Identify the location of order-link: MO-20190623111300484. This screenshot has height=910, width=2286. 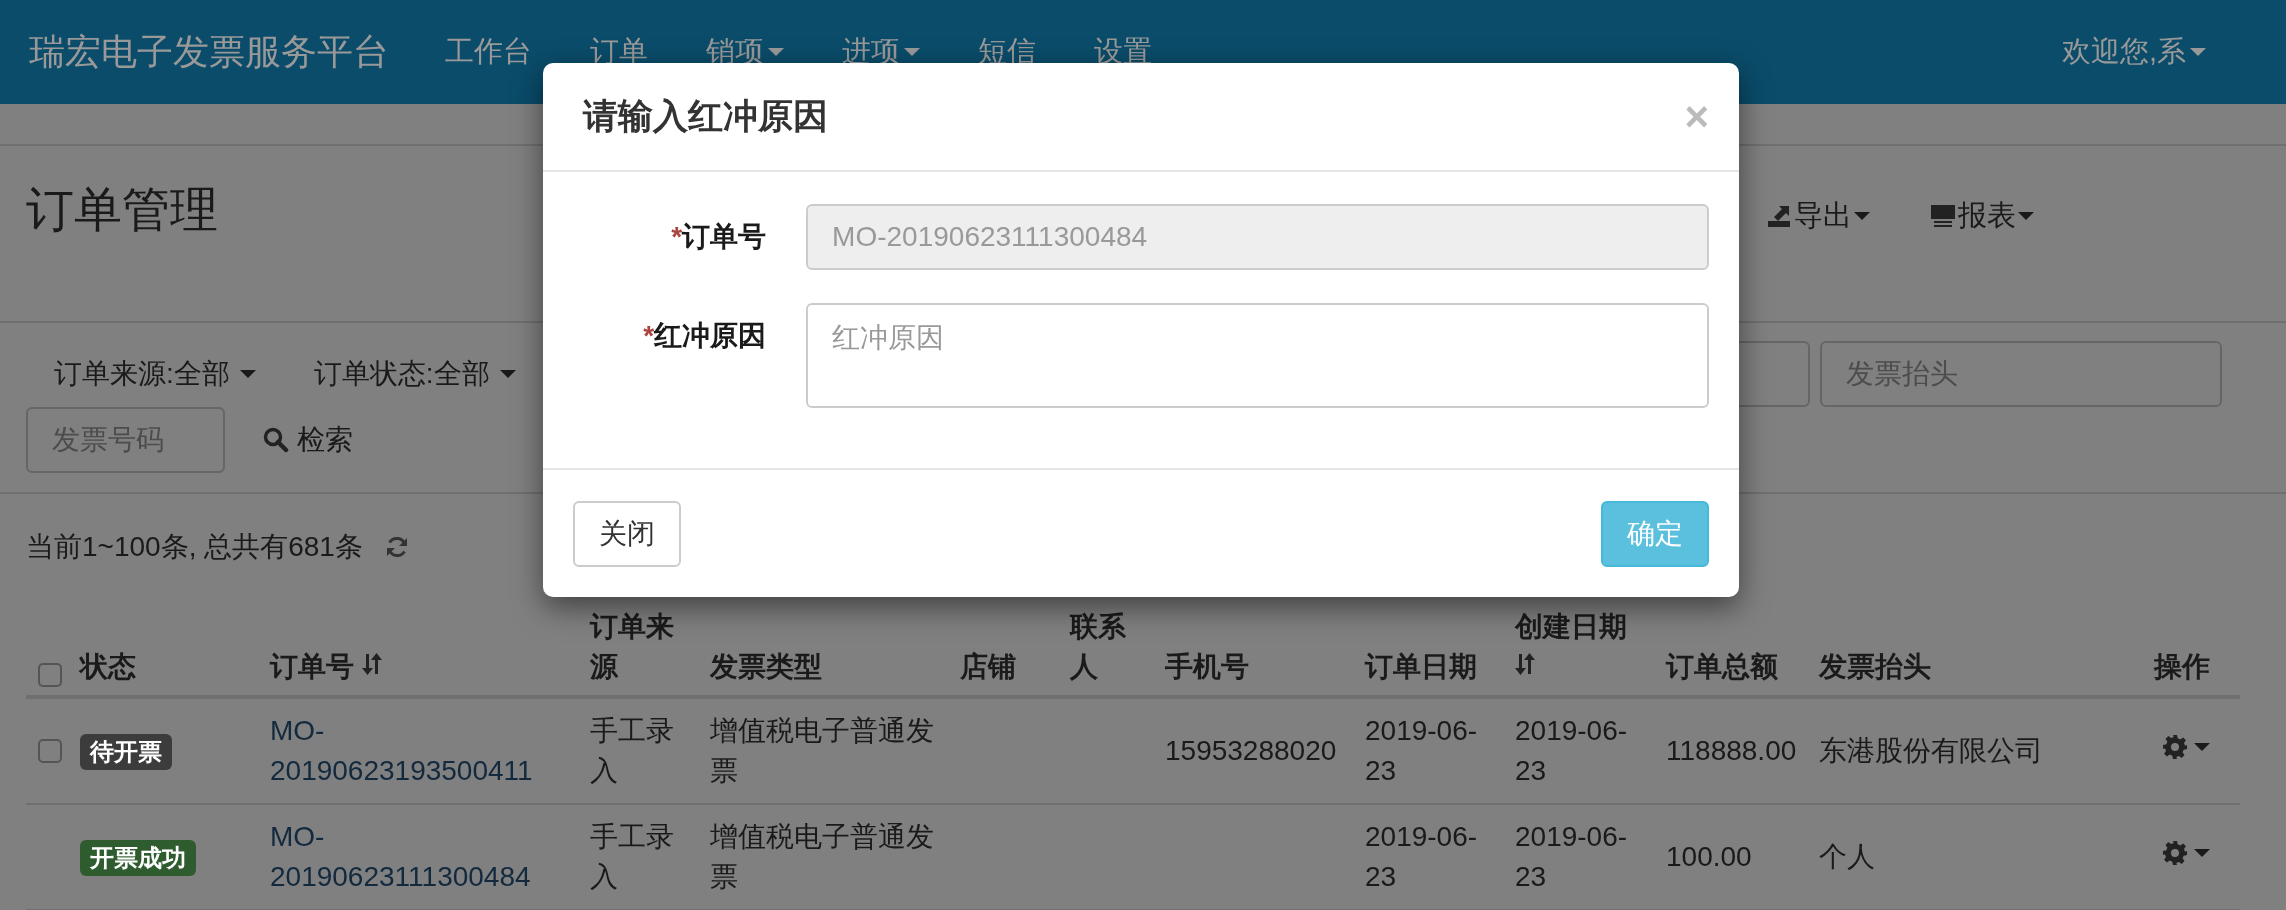
(418, 857).